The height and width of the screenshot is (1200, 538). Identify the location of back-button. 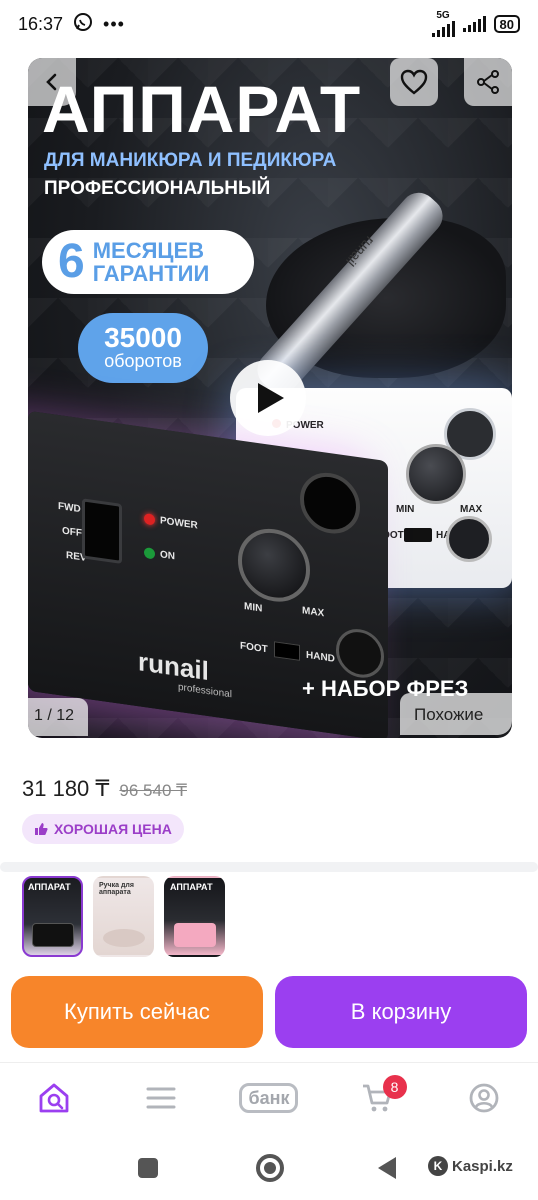
(52, 82).